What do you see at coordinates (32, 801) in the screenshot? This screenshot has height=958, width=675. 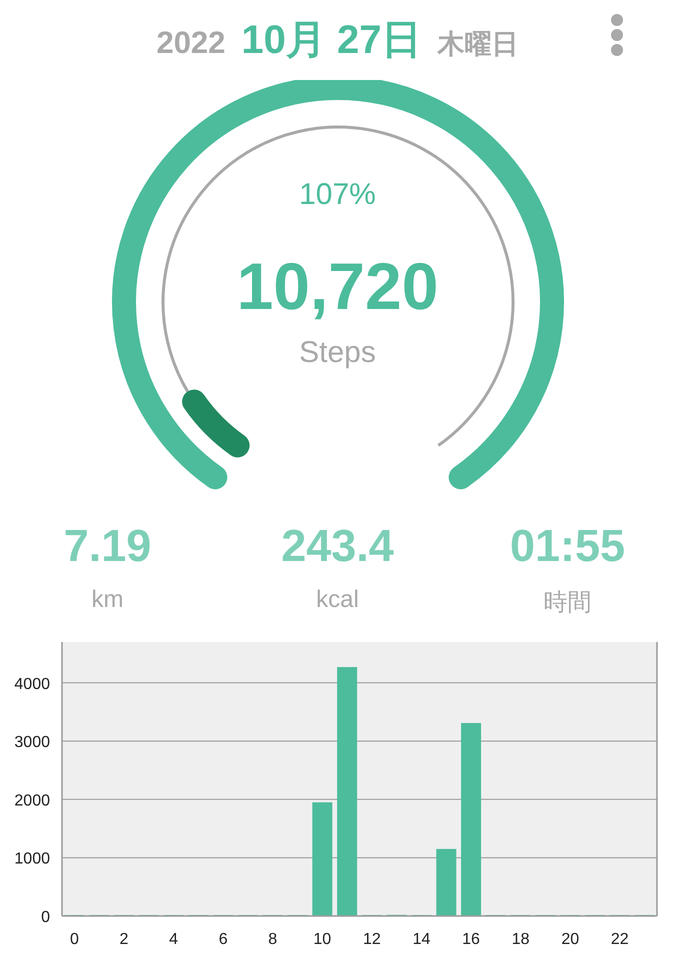 I see `y-tick-label: 2000` at bounding box center [32, 801].